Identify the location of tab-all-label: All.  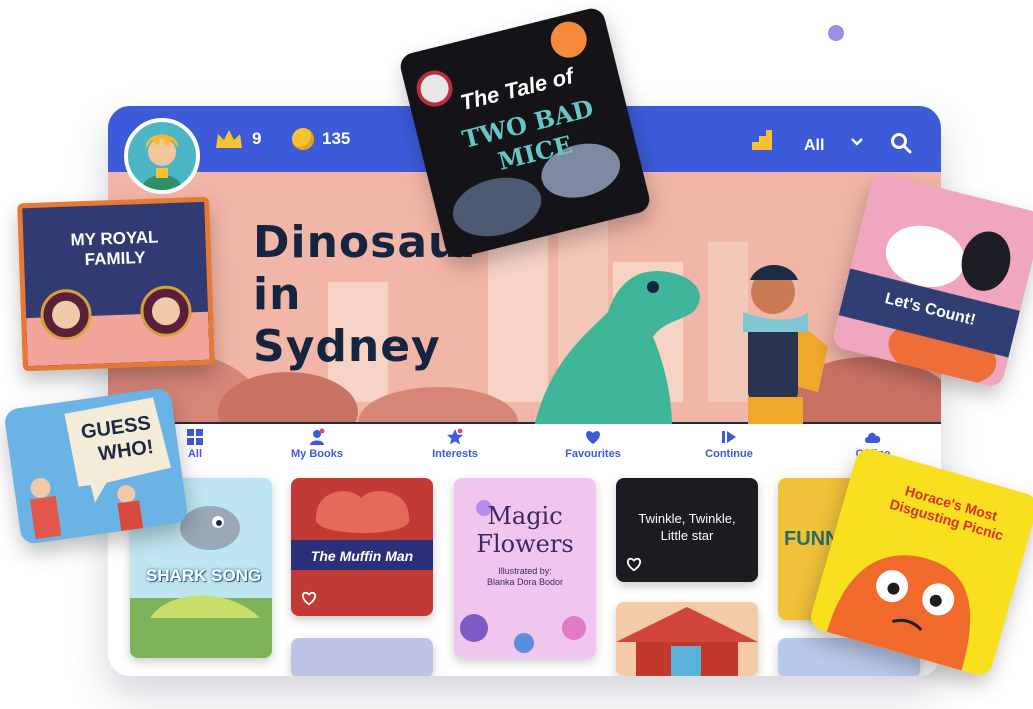
(195, 454).